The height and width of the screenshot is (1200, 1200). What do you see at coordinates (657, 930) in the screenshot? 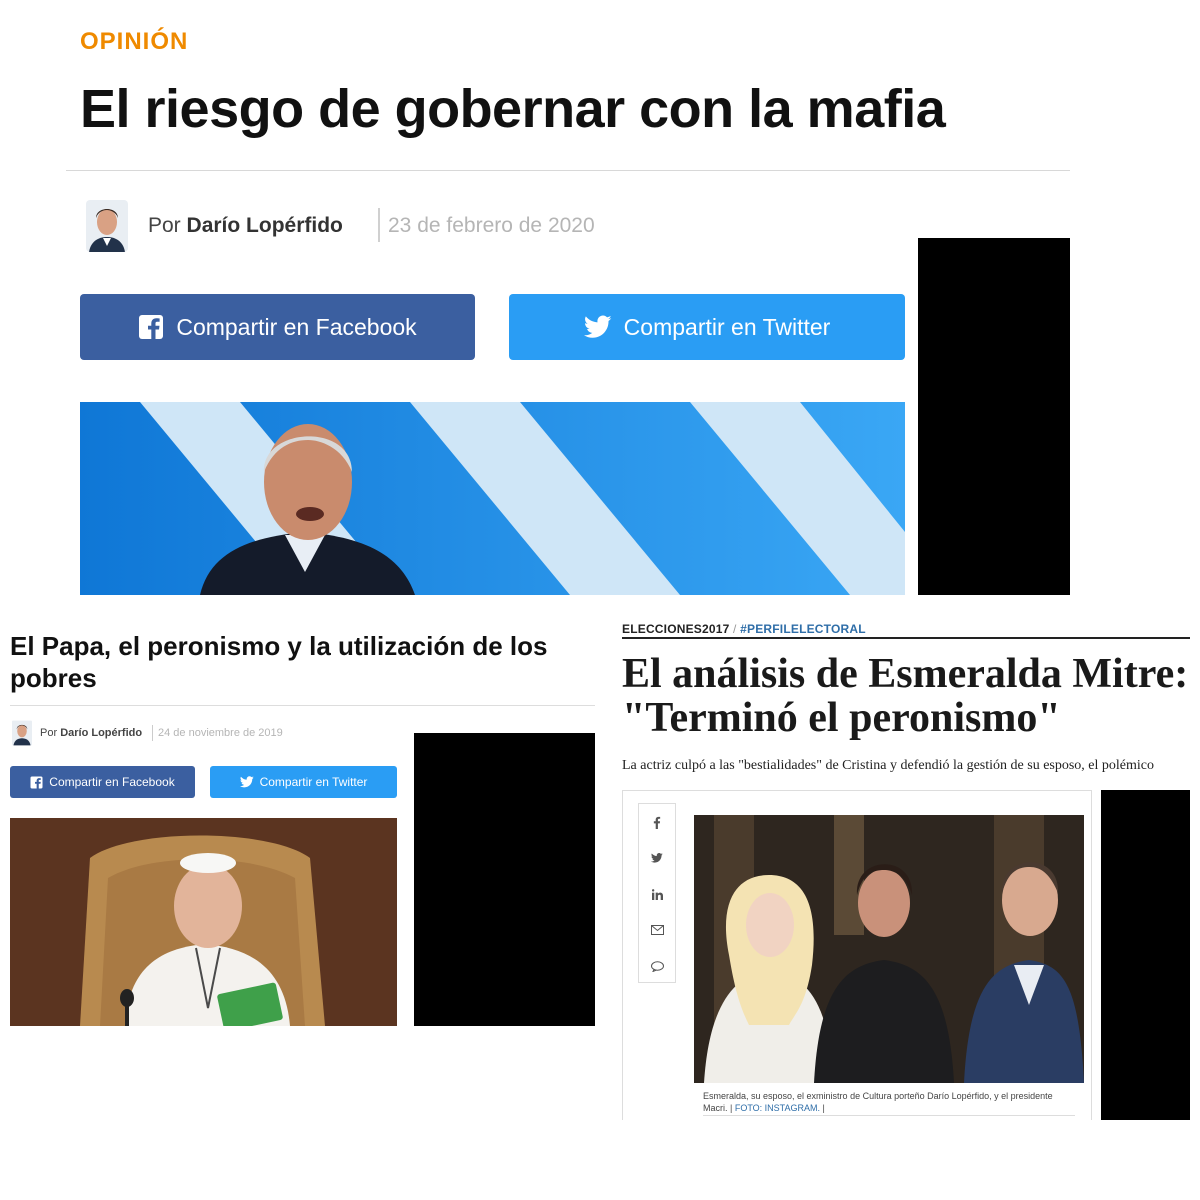
I see `mail-icon` at bounding box center [657, 930].